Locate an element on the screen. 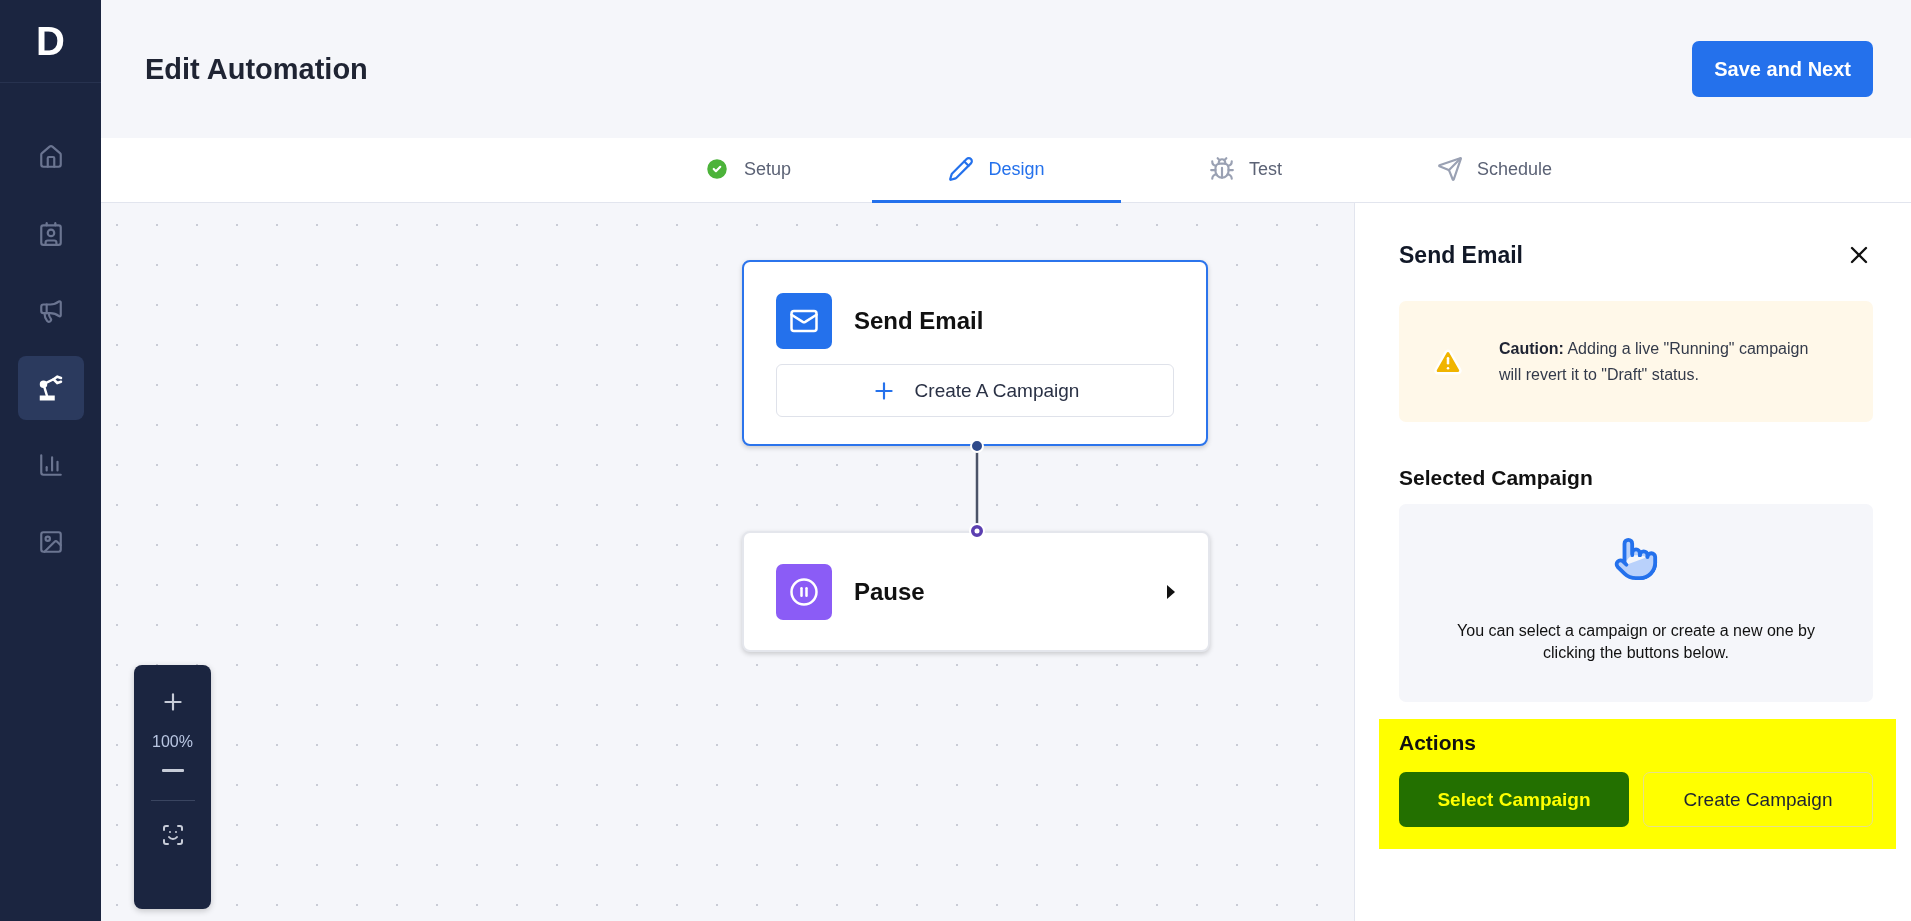  focus-frame-icon is located at coordinates (172, 835).